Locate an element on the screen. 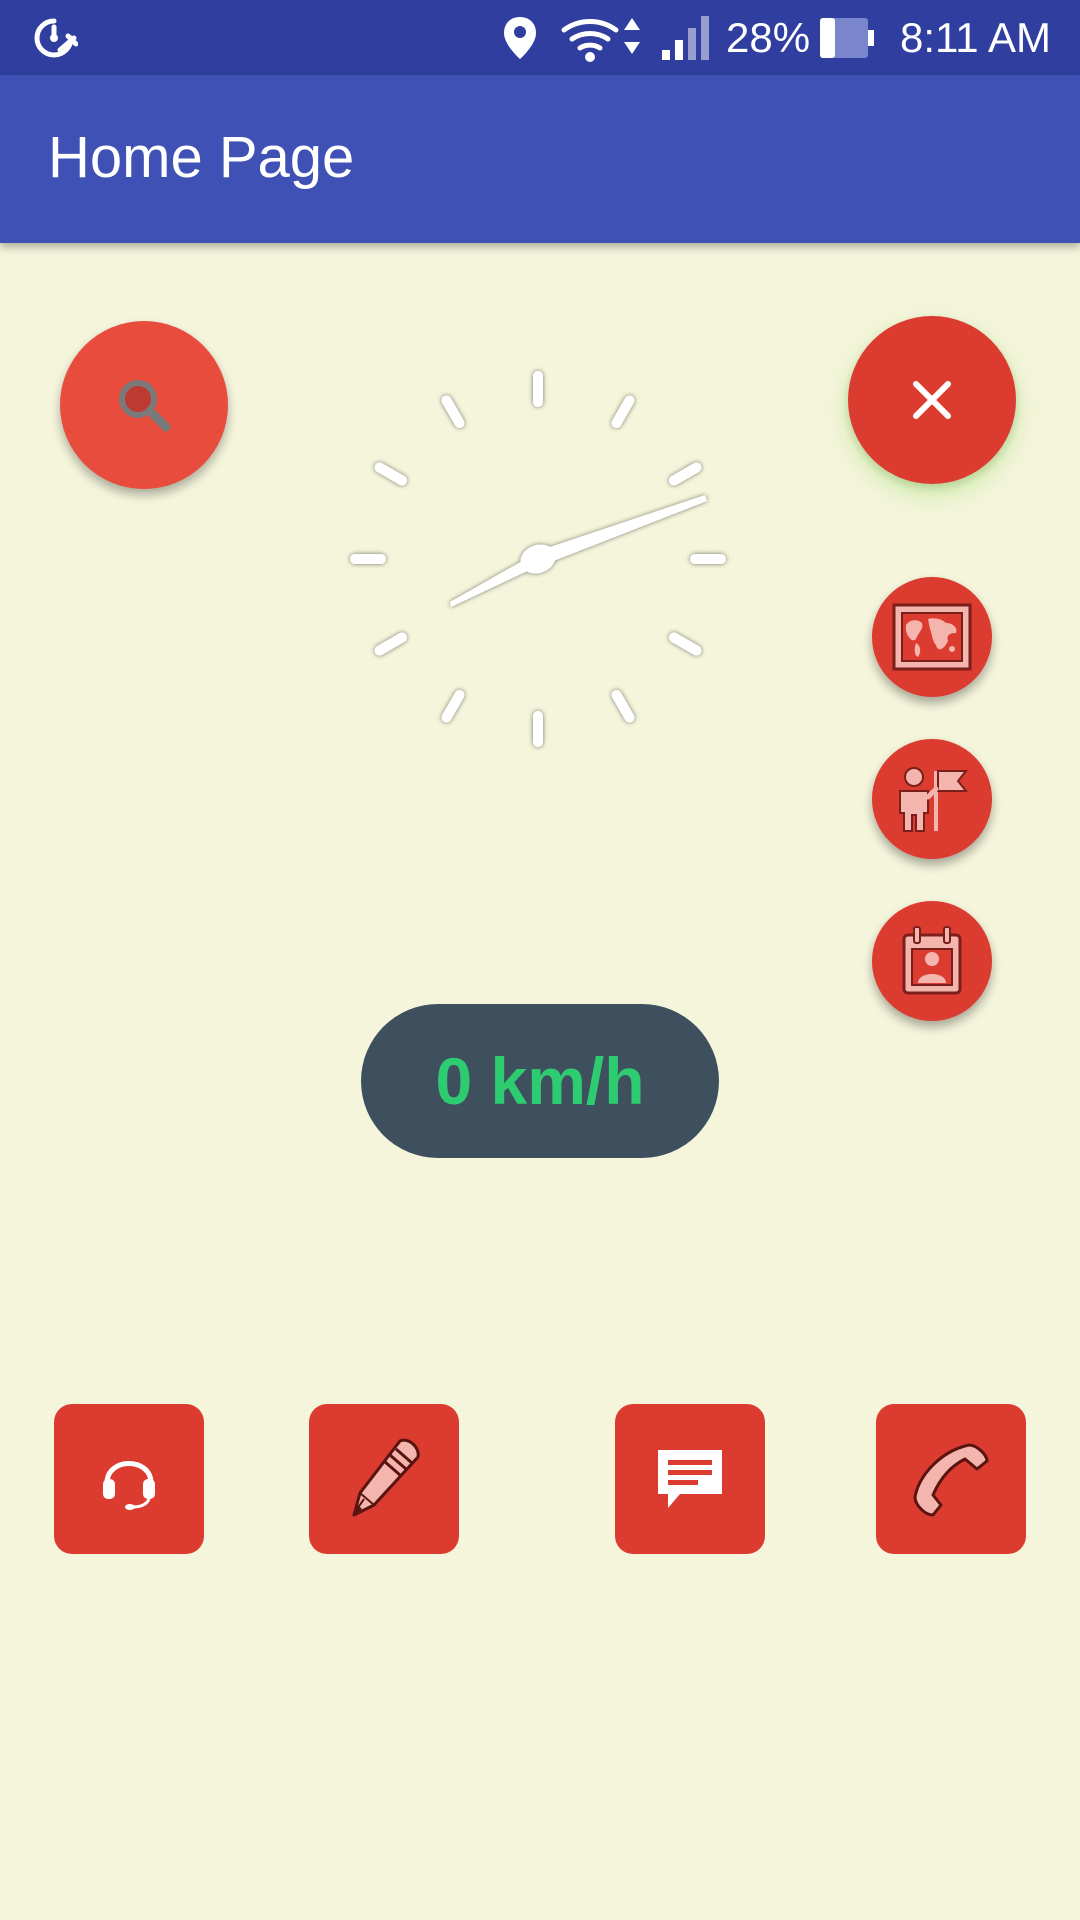  message-icon is located at coordinates (690, 1479).